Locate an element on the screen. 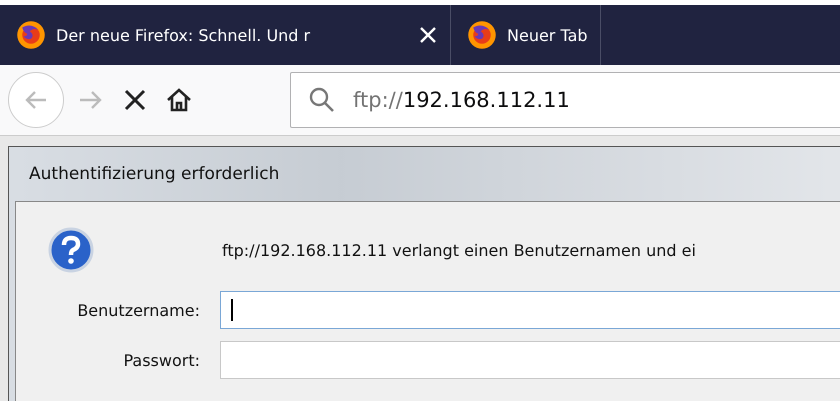 This screenshot has height=401, width=840. url-field: ftp://192.168.112.11 is located at coordinates (565, 100).